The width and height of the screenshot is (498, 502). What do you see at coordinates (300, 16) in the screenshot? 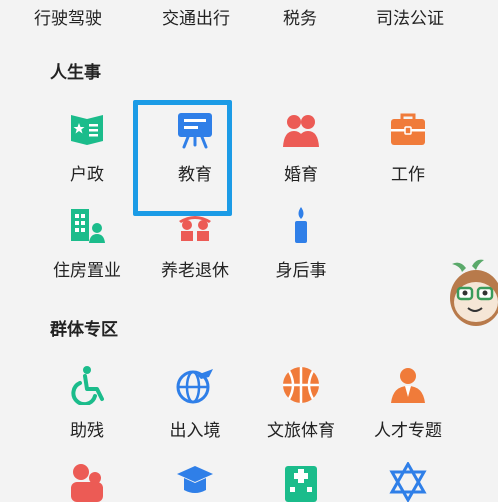
I see `top-item-tax: 税务` at bounding box center [300, 16].